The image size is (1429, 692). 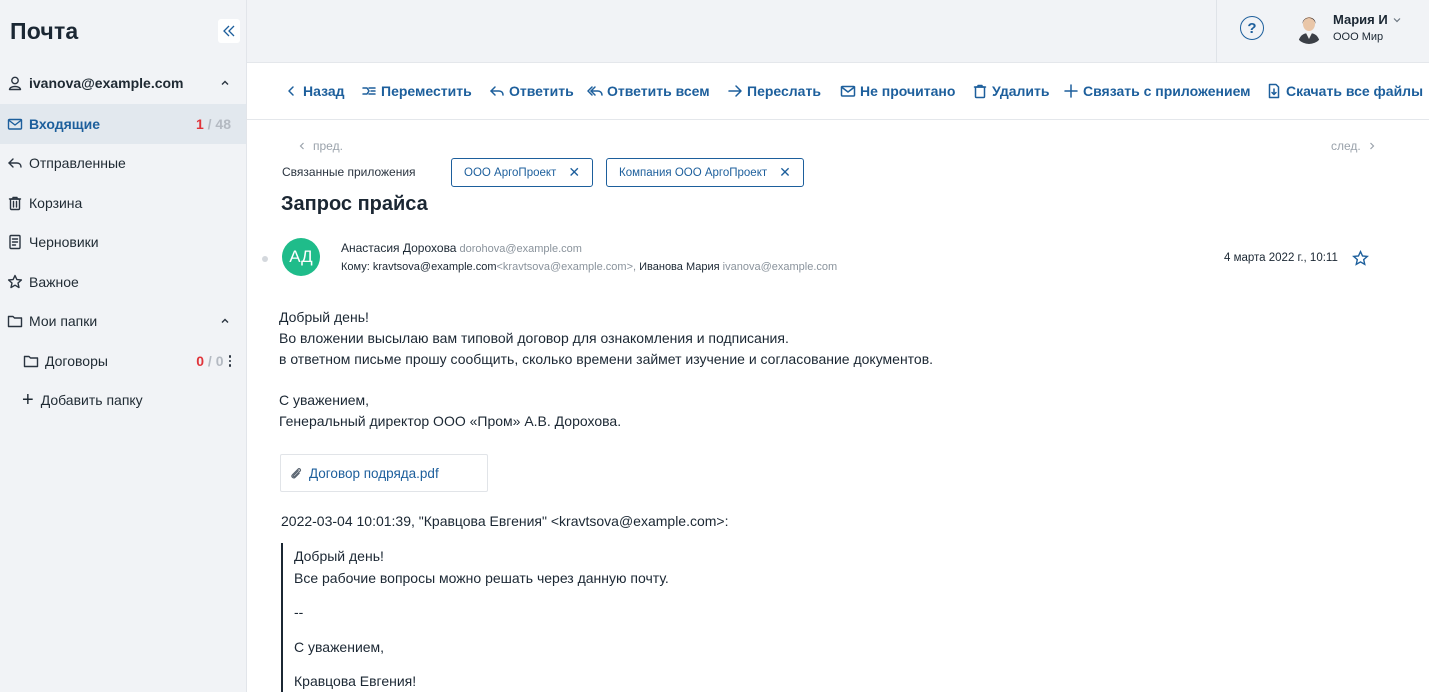 I want to click on total-count: 48, so click(x=223, y=123).